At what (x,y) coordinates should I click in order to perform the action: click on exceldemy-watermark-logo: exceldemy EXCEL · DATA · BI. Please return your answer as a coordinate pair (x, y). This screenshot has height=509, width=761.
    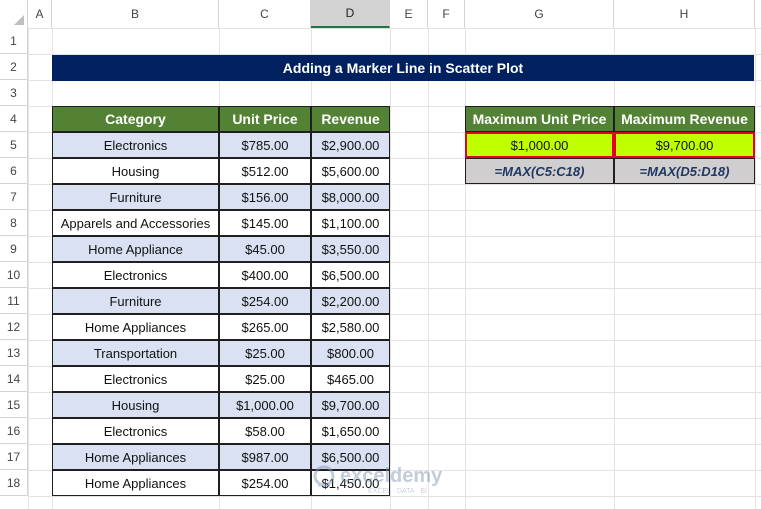
    Looking at the image, I should click on (385, 479).